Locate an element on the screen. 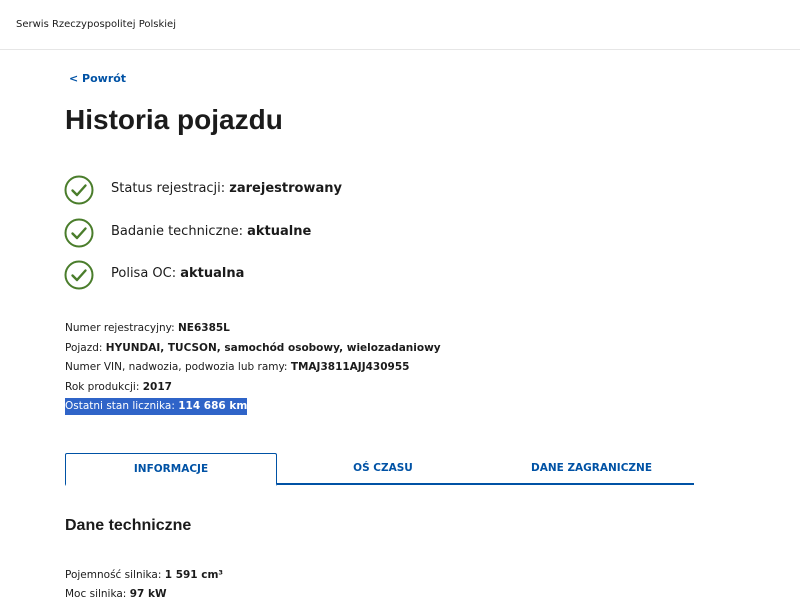  section-title: Dane techniczne is located at coordinates (128, 525).